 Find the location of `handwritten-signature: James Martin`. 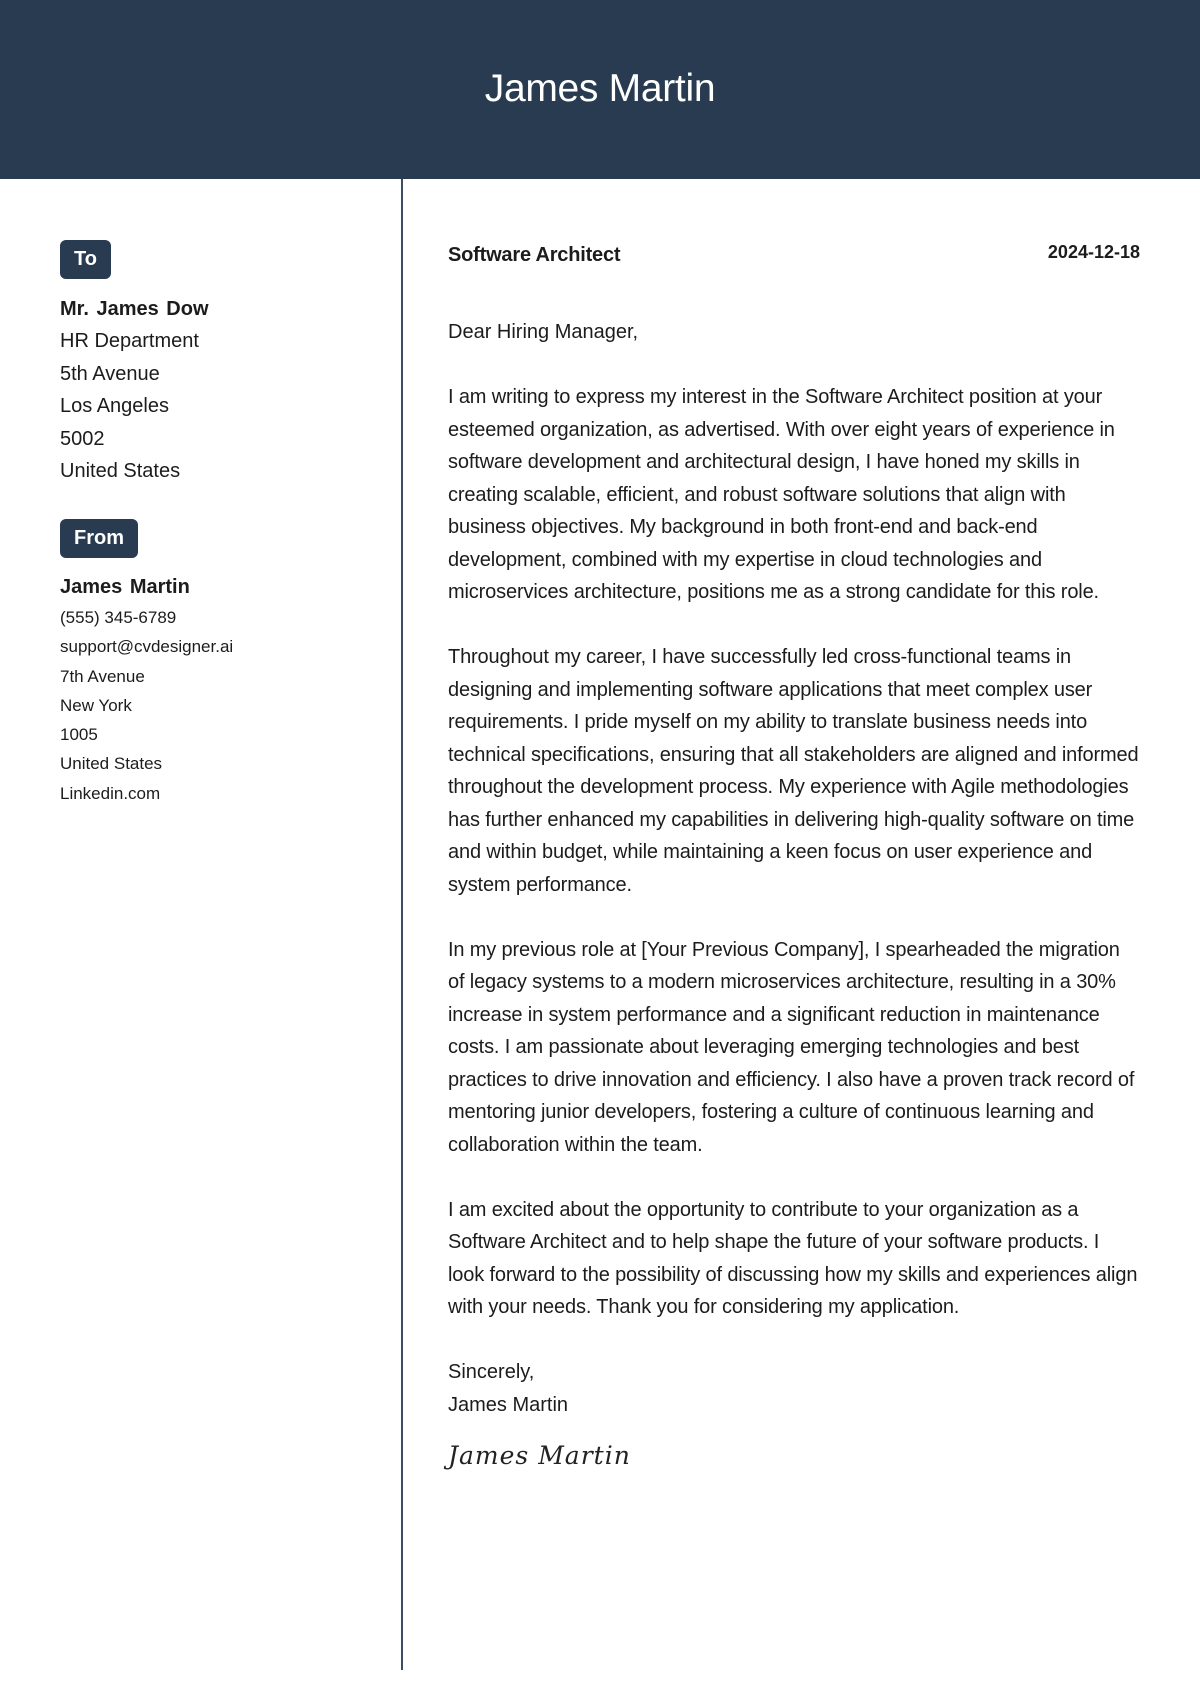

handwritten-signature: James Martin is located at coordinates (539, 1455).